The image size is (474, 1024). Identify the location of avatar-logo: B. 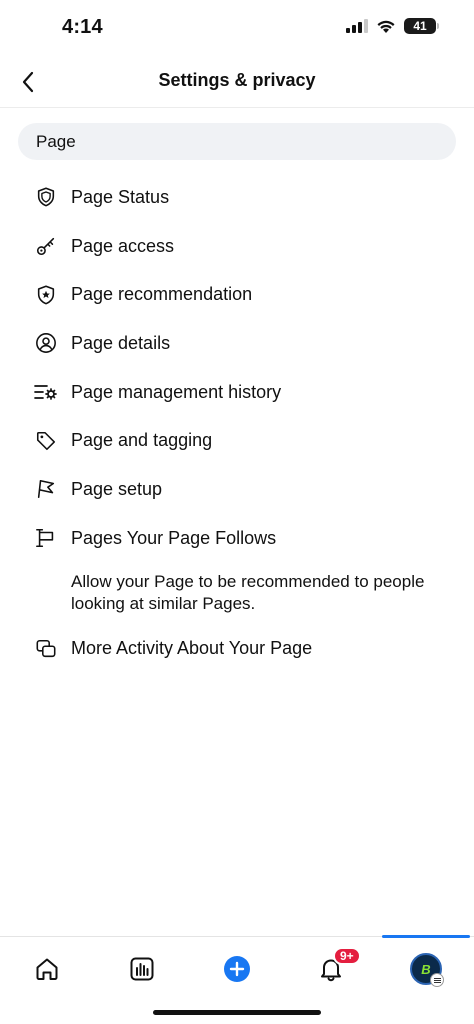
(426, 969).